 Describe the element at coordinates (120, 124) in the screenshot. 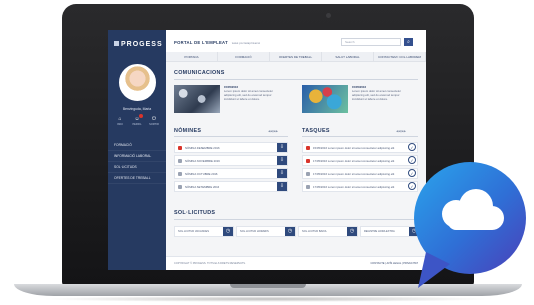

I see `home-label: INICI` at that location.